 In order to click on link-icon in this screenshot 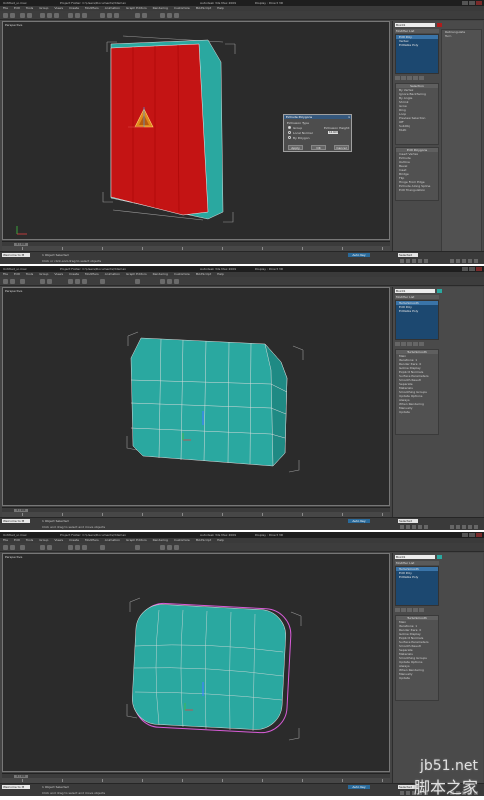, I will do `click(22, 15)`.